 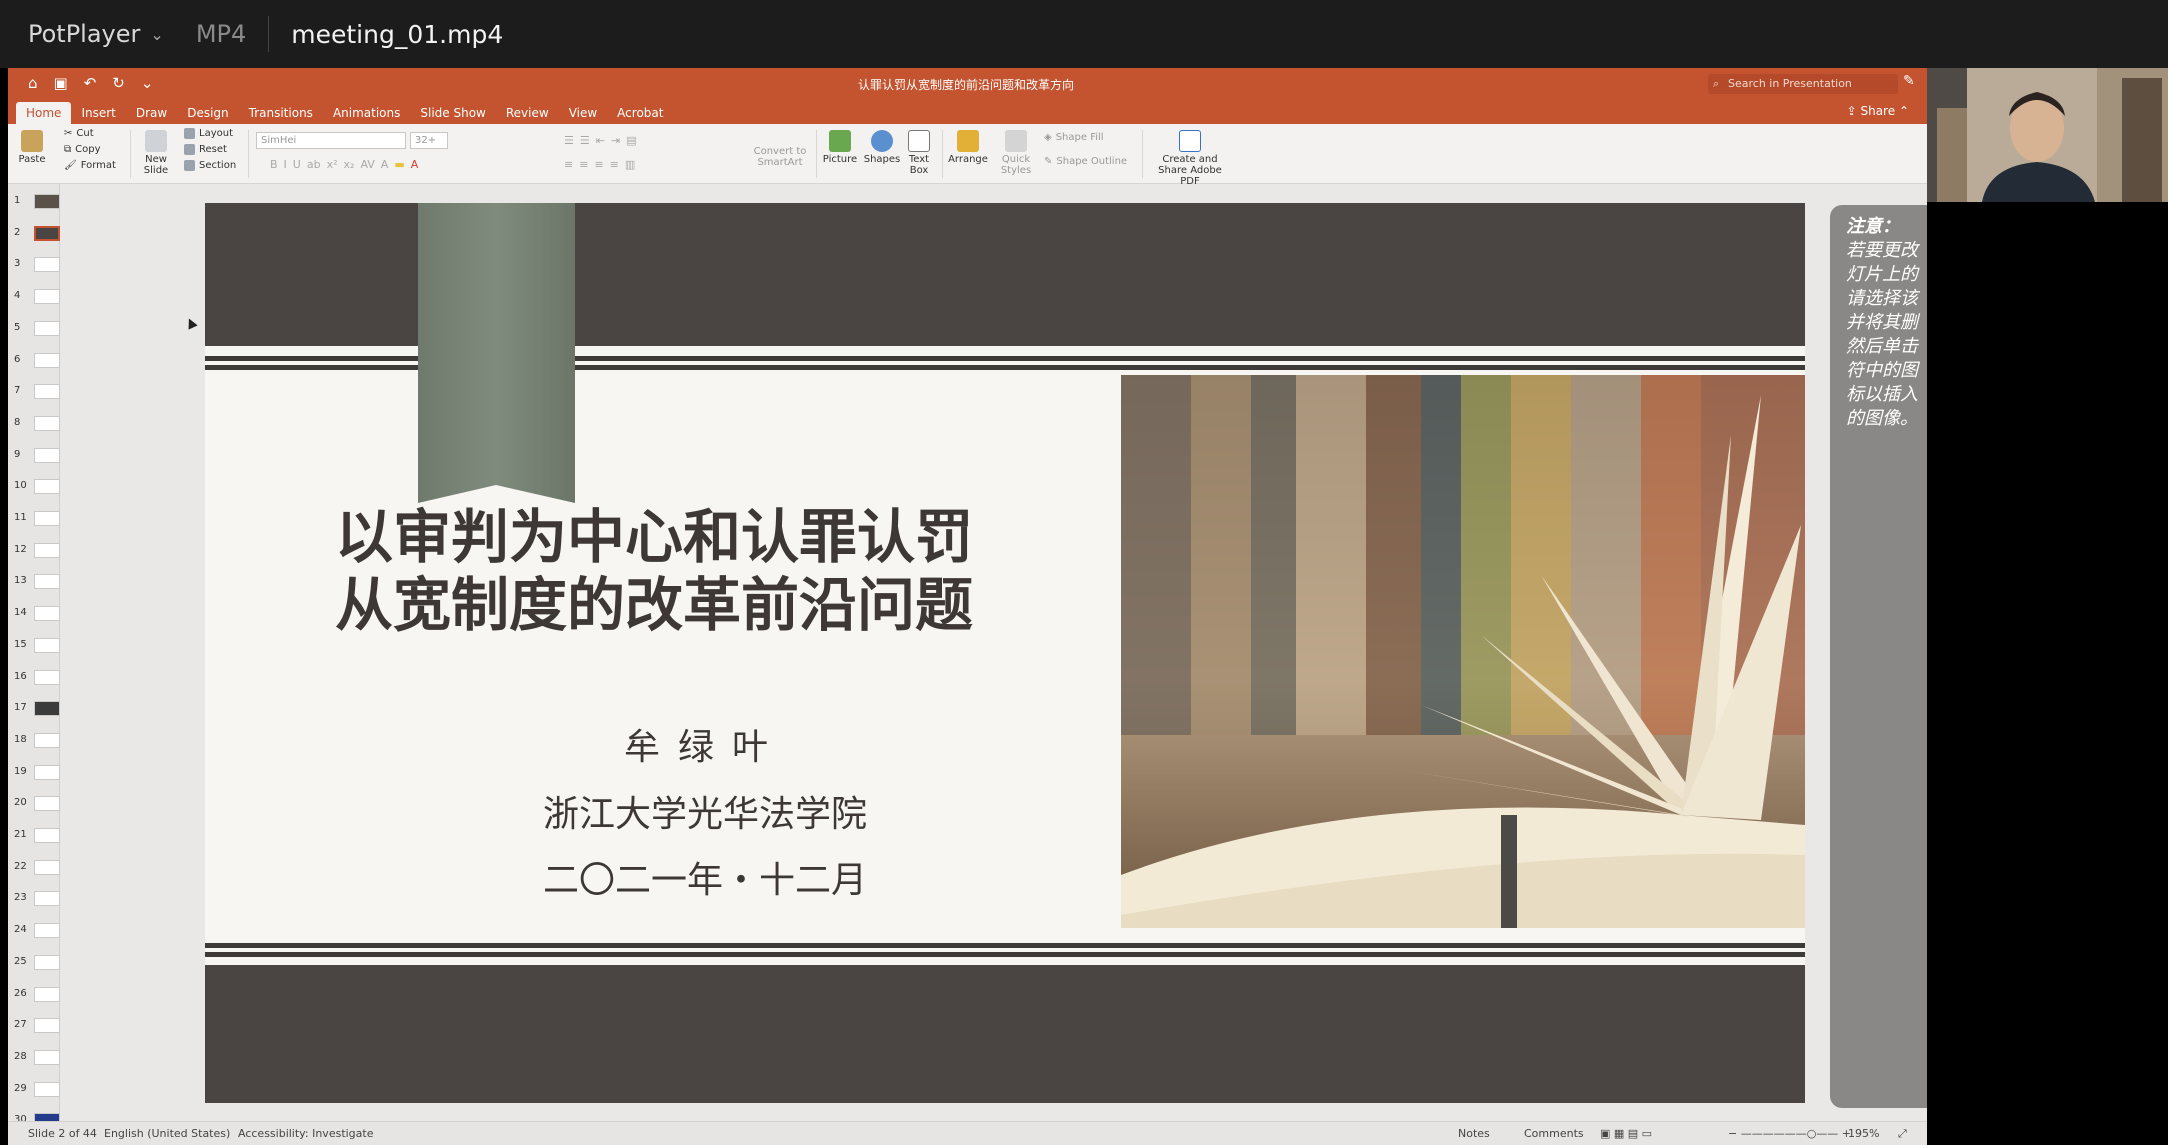 I want to click on date: 二〇二一年・十二月, so click(x=705, y=877).